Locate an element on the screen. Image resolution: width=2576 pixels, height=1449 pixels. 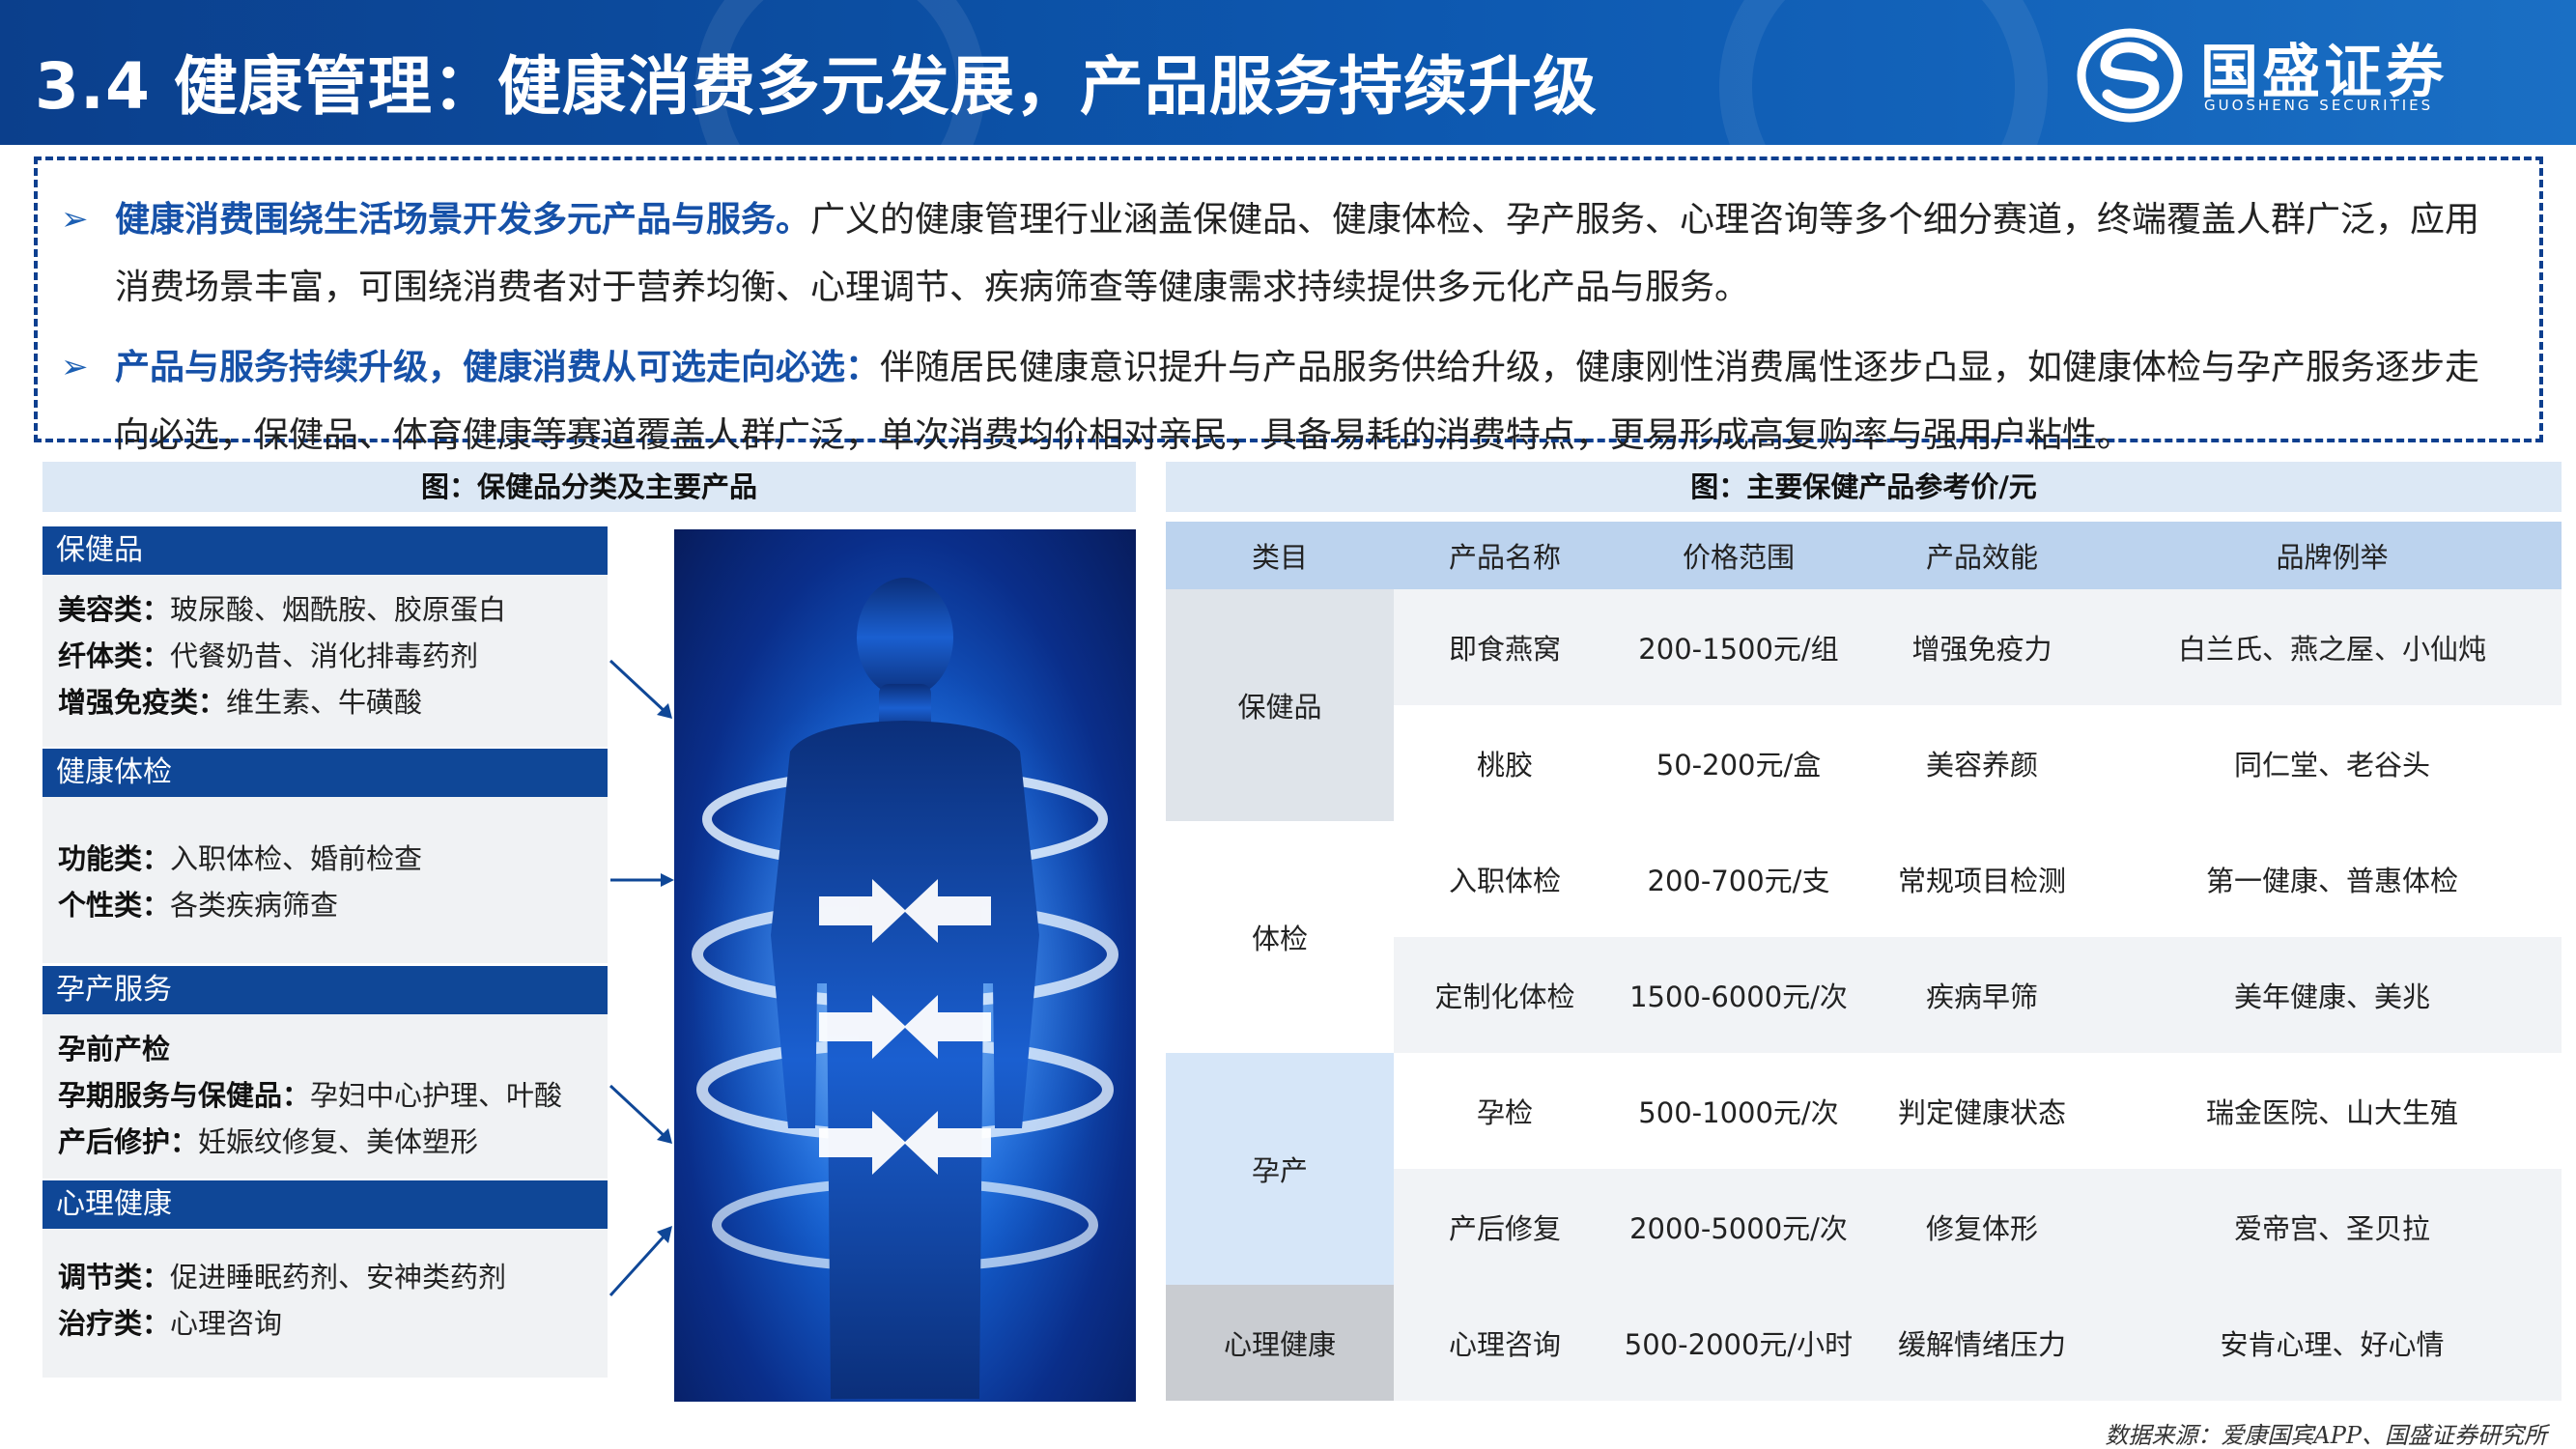
column-header: 产品效能 is located at coordinates (1982, 555).